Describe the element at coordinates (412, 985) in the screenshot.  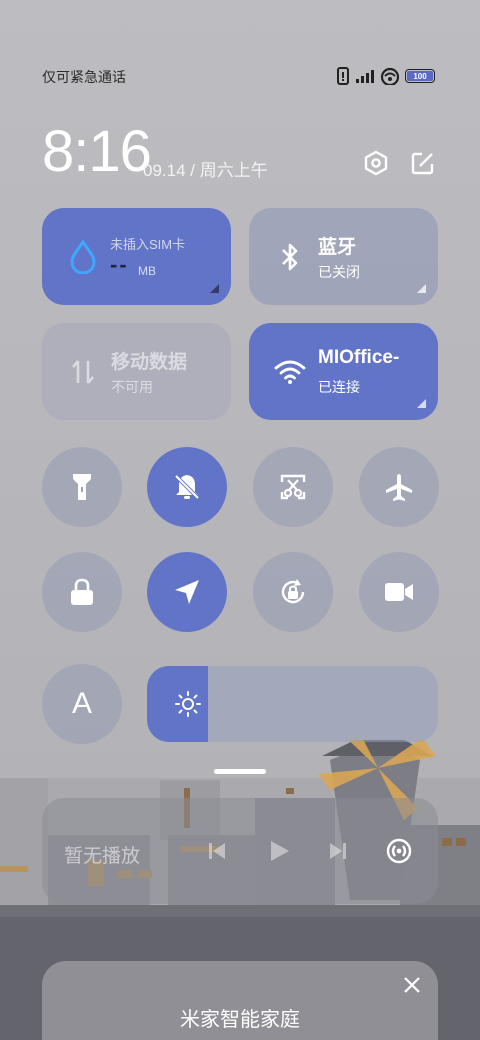
I see `close-icon` at that location.